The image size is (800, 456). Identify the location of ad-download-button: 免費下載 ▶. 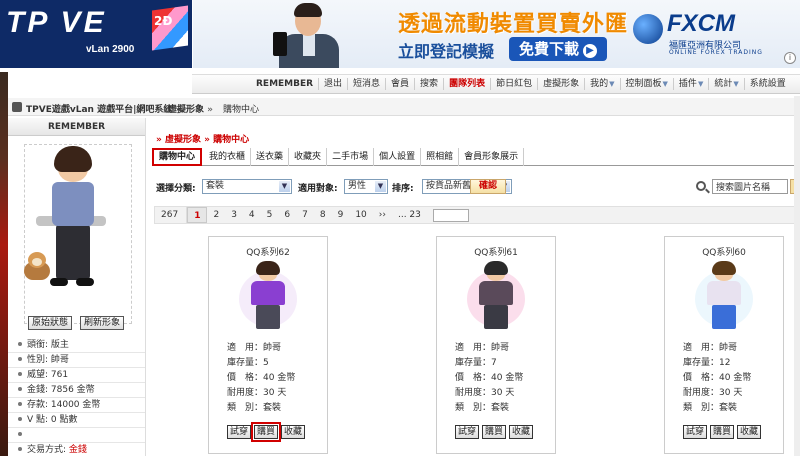
(558, 49).